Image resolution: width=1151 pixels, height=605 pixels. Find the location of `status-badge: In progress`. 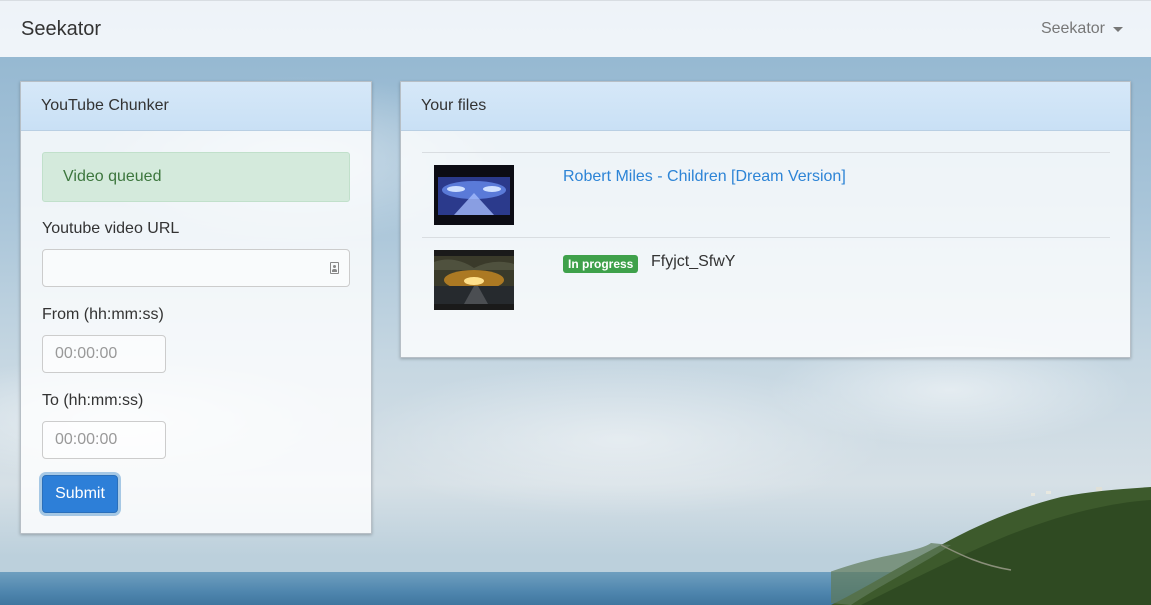

status-badge: In progress is located at coordinates (601, 264).